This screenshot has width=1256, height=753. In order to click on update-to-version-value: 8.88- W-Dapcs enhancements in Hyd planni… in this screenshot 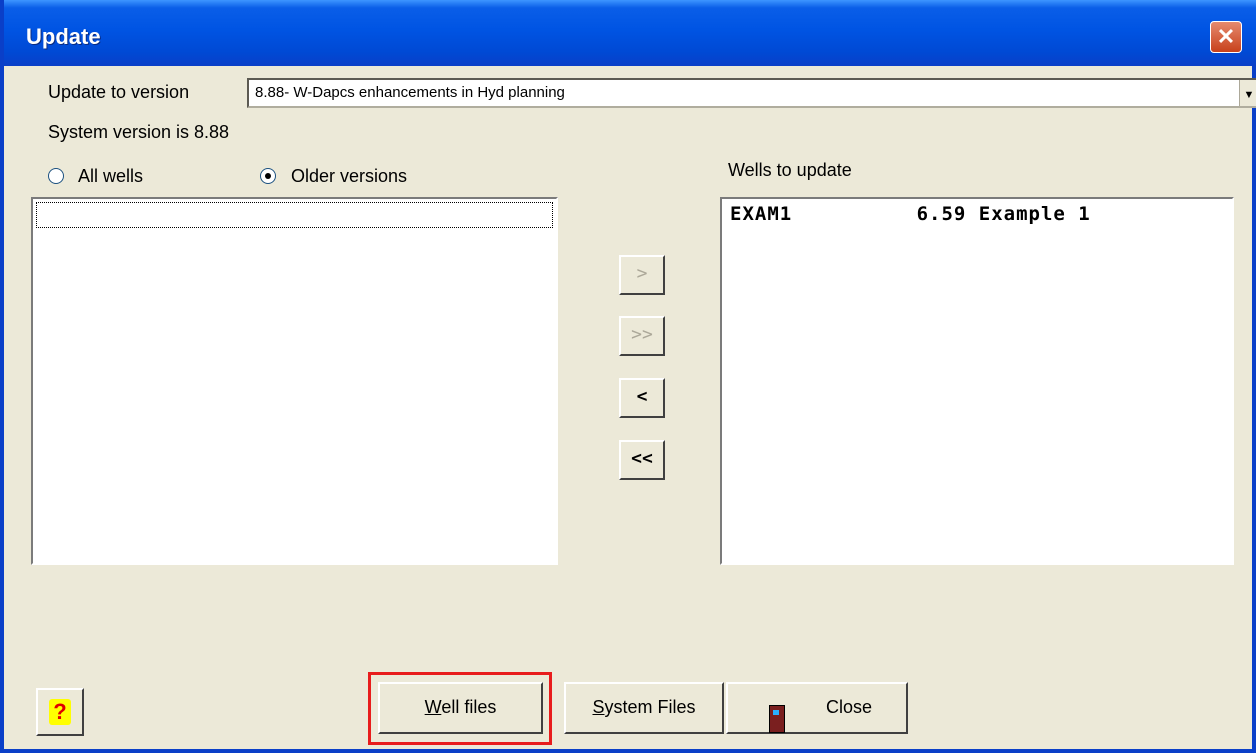, I will do `click(410, 92)`.